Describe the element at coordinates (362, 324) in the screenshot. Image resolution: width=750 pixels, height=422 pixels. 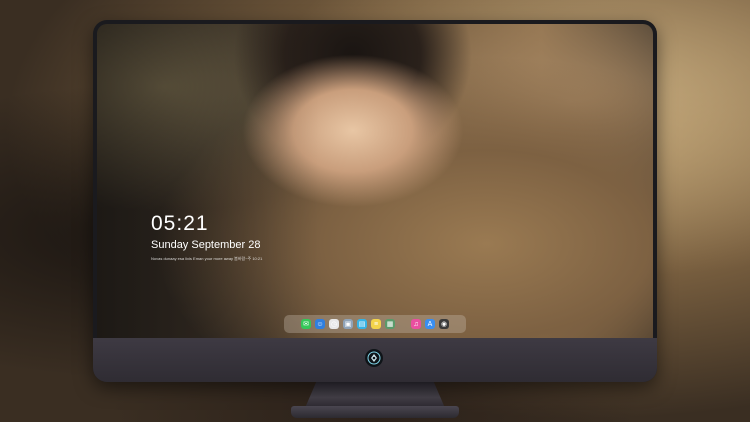
I see `files-icon: ▤` at that location.